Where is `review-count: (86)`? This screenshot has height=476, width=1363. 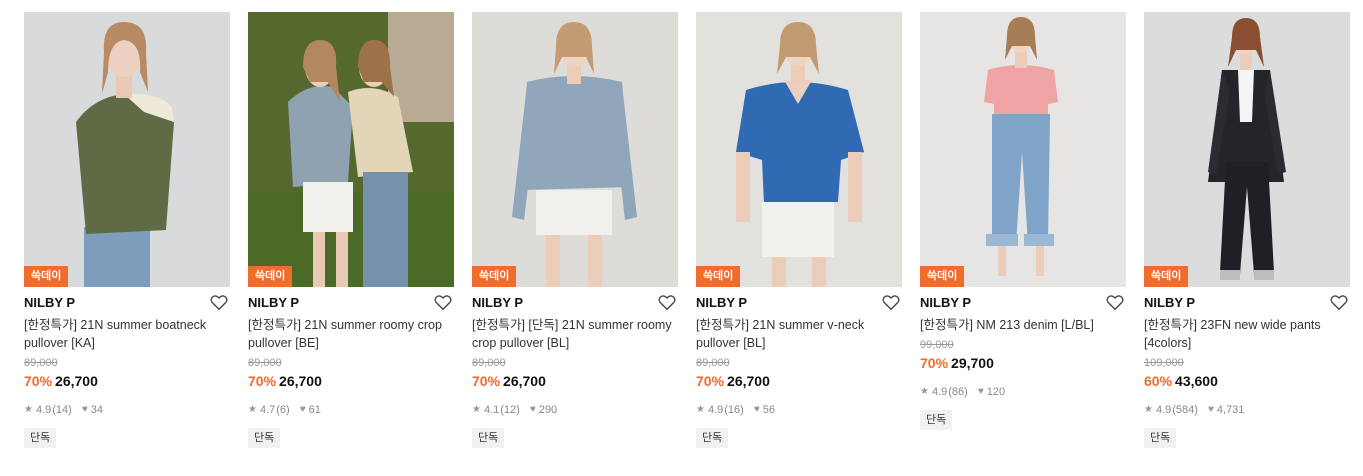
review-count: (86) is located at coordinates (958, 392).